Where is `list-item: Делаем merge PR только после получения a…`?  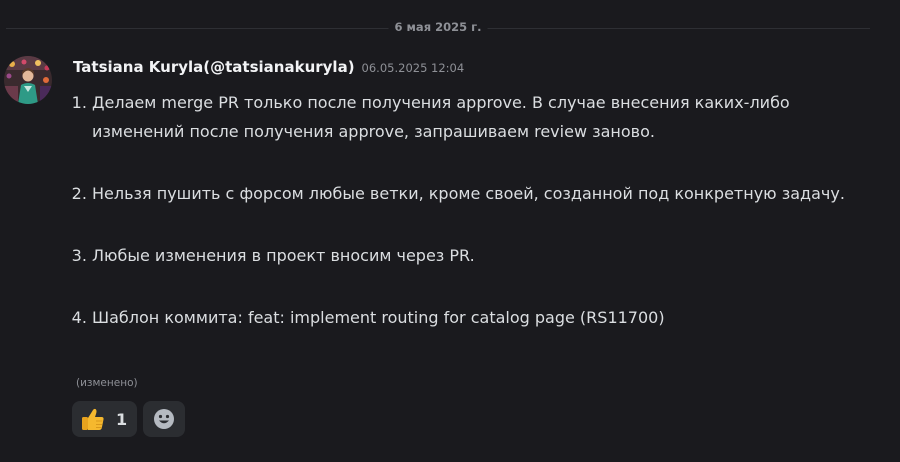 list-item: Делаем merge PR только после получения a… is located at coordinates (472, 117).